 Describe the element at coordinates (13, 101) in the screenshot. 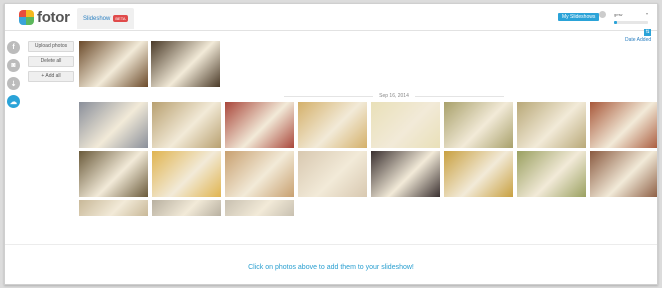

I see `upload-cloud-icon: ☁` at that location.